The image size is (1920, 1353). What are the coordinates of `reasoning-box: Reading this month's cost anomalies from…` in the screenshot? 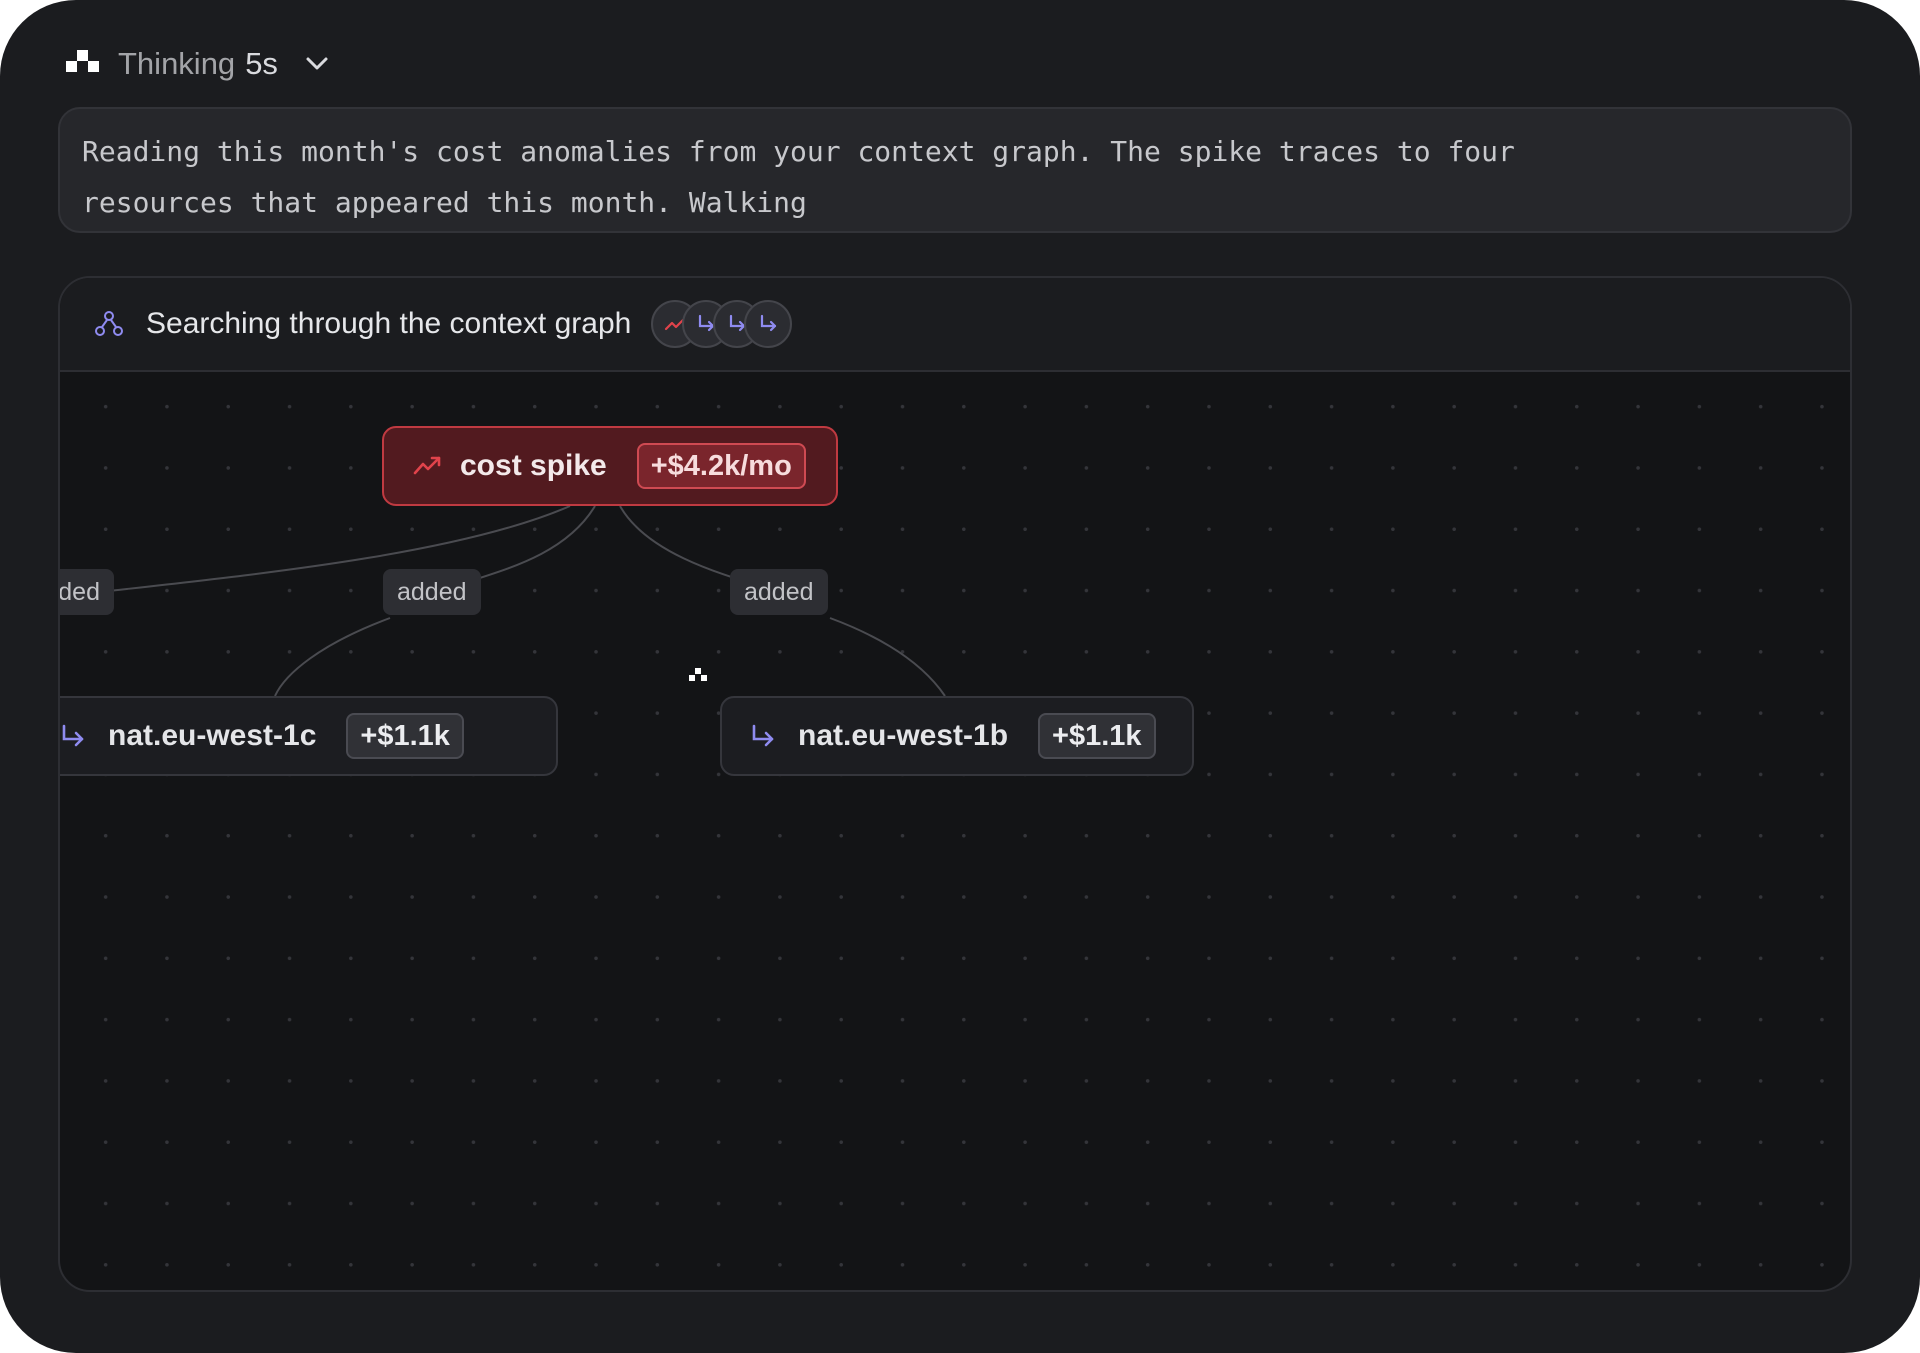 It's located at (955, 170).